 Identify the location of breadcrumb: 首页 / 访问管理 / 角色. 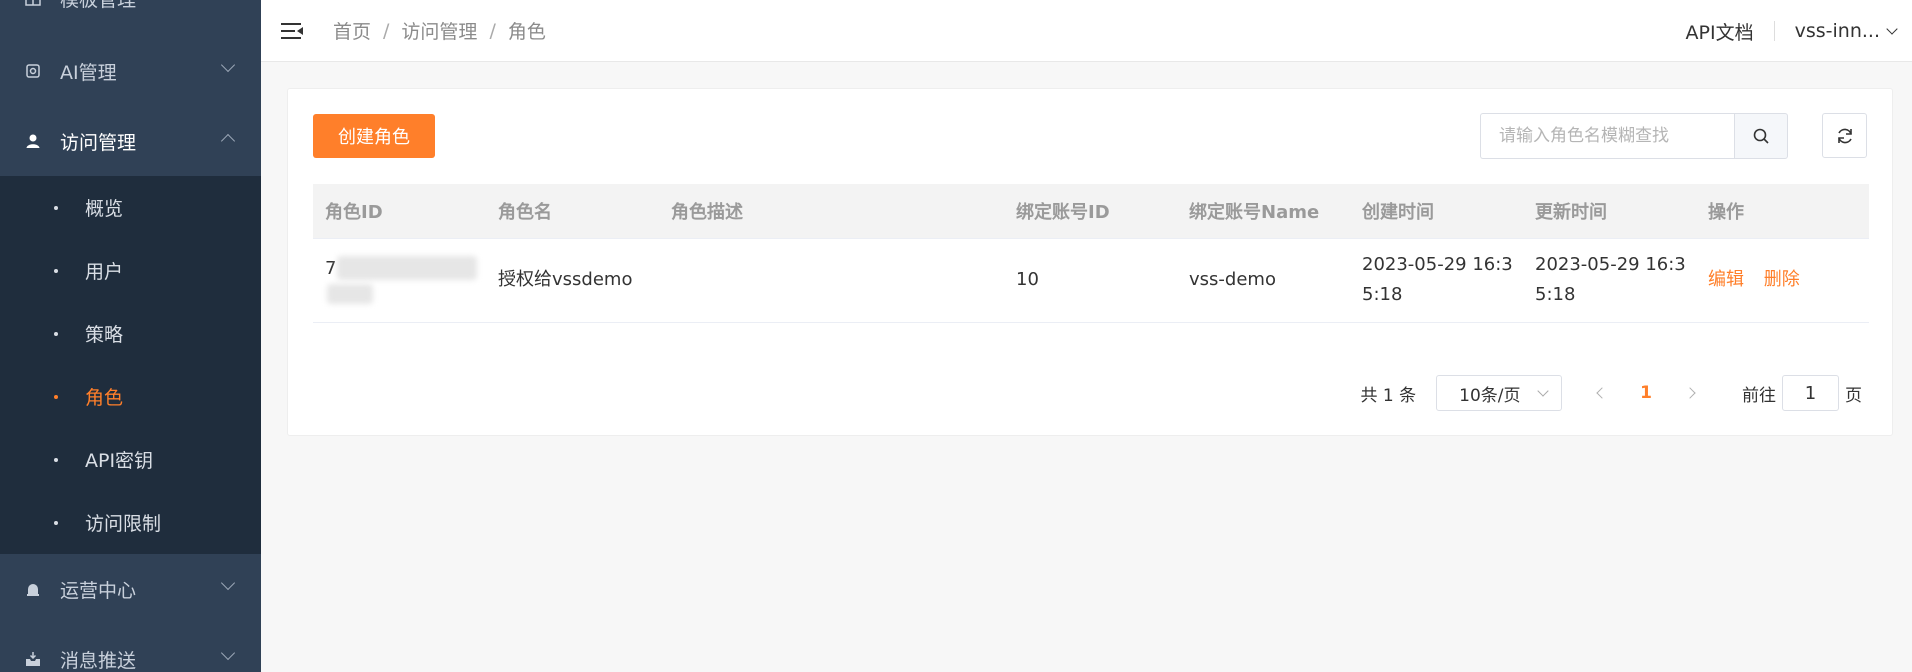
(439, 30).